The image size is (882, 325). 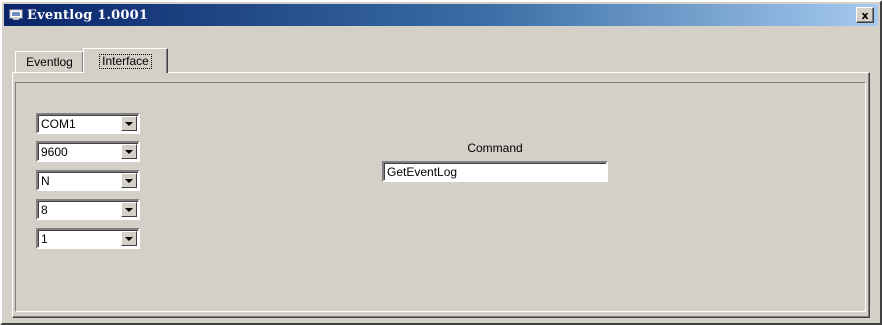 I want to click on port-value: COM1, so click(x=58, y=124).